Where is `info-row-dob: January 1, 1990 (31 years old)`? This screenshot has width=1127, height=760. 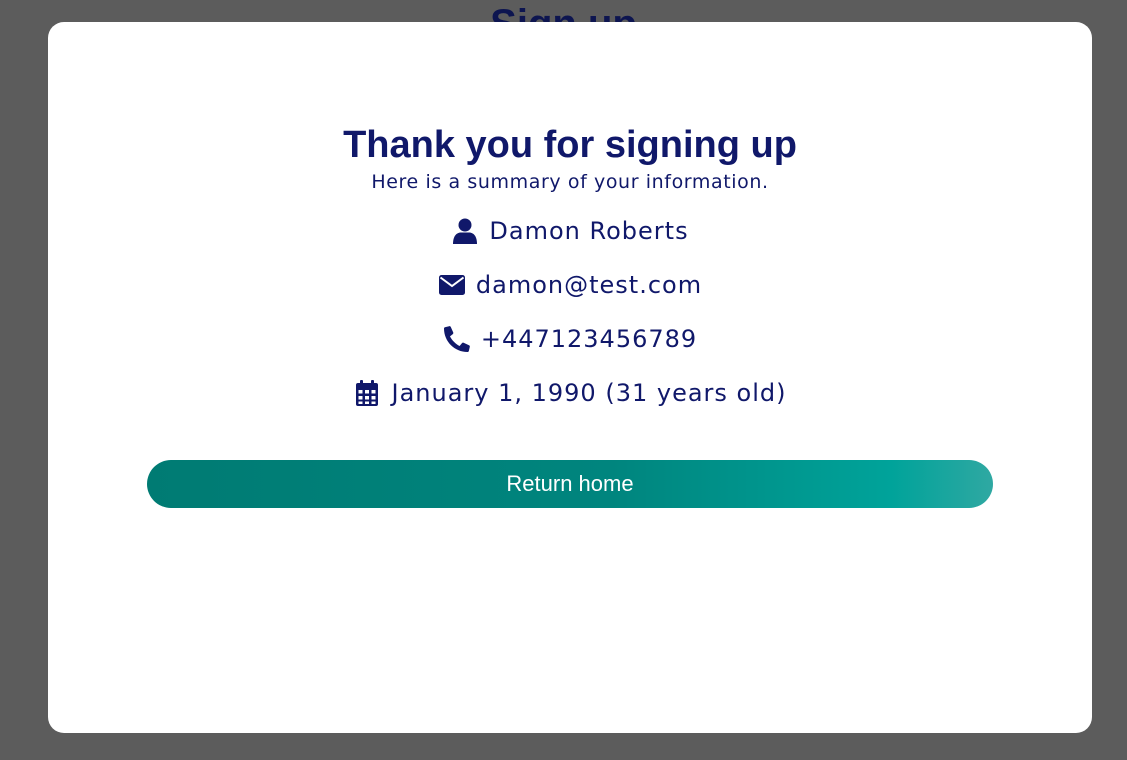 info-row-dob: January 1, 1990 (31 years old) is located at coordinates (570, 393).